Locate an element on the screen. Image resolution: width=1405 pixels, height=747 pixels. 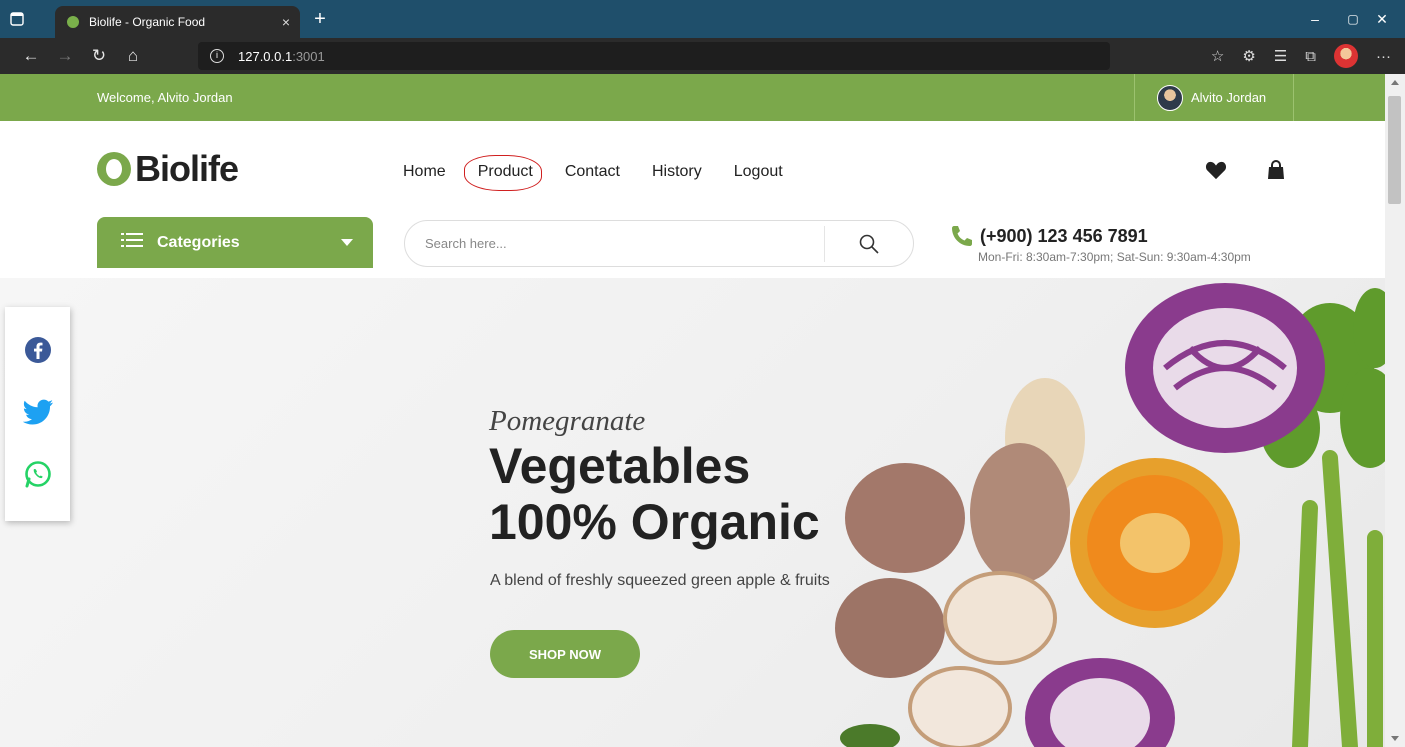
favorites-add-icon: ☆ is located at coordinates (1217, 56).